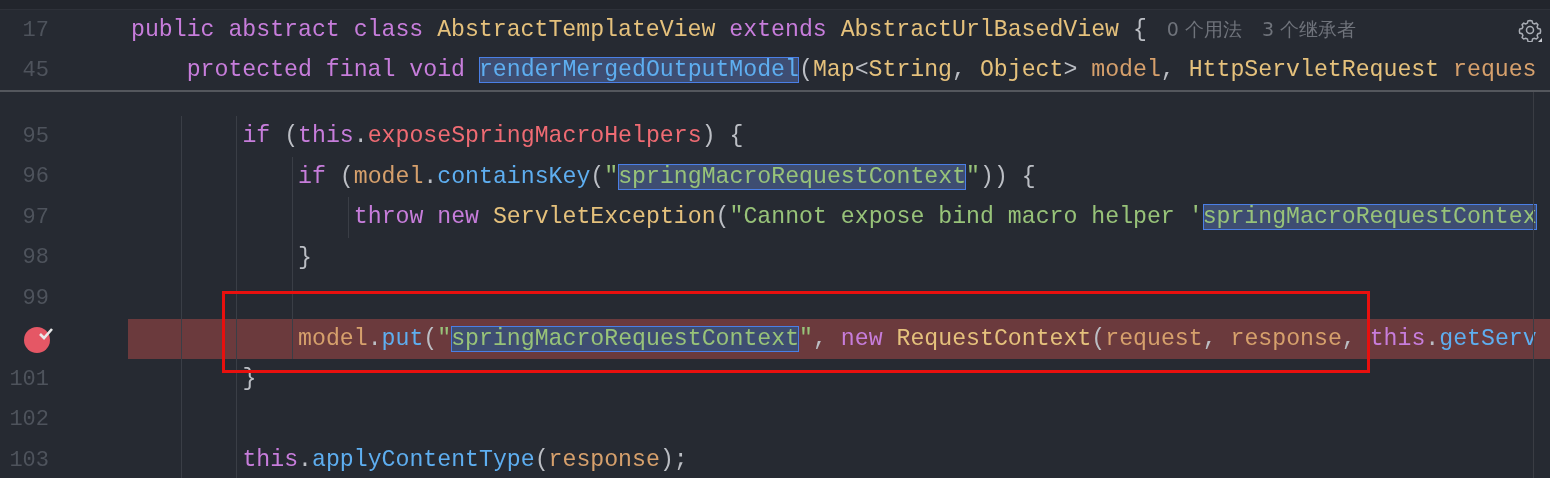 The image size is (1550, 478). What do you see at coordinates (534, 136) in the screenshot?
I see `field-name: exposeSpringMacroHelpers` at bounding box center [534, 136].